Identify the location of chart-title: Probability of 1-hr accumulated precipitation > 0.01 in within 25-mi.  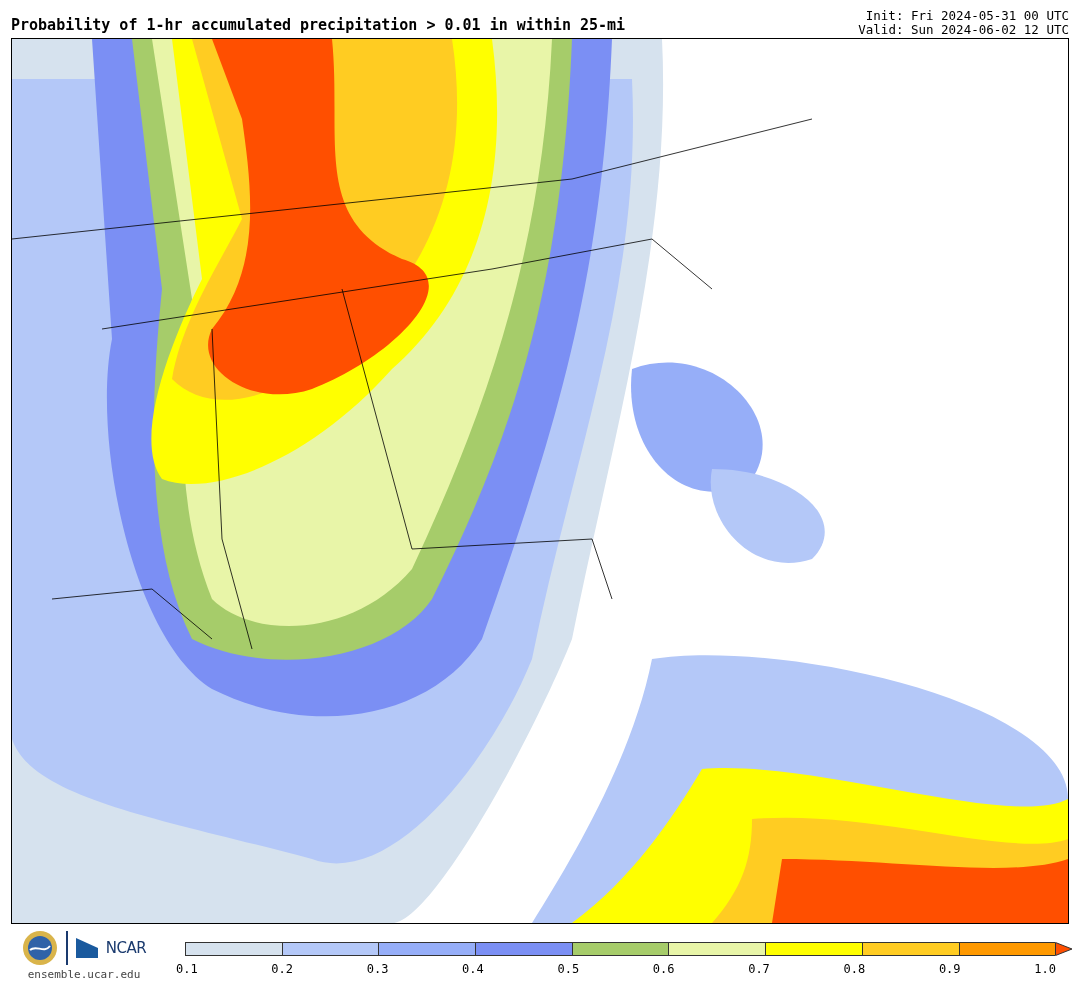
(318, 26).